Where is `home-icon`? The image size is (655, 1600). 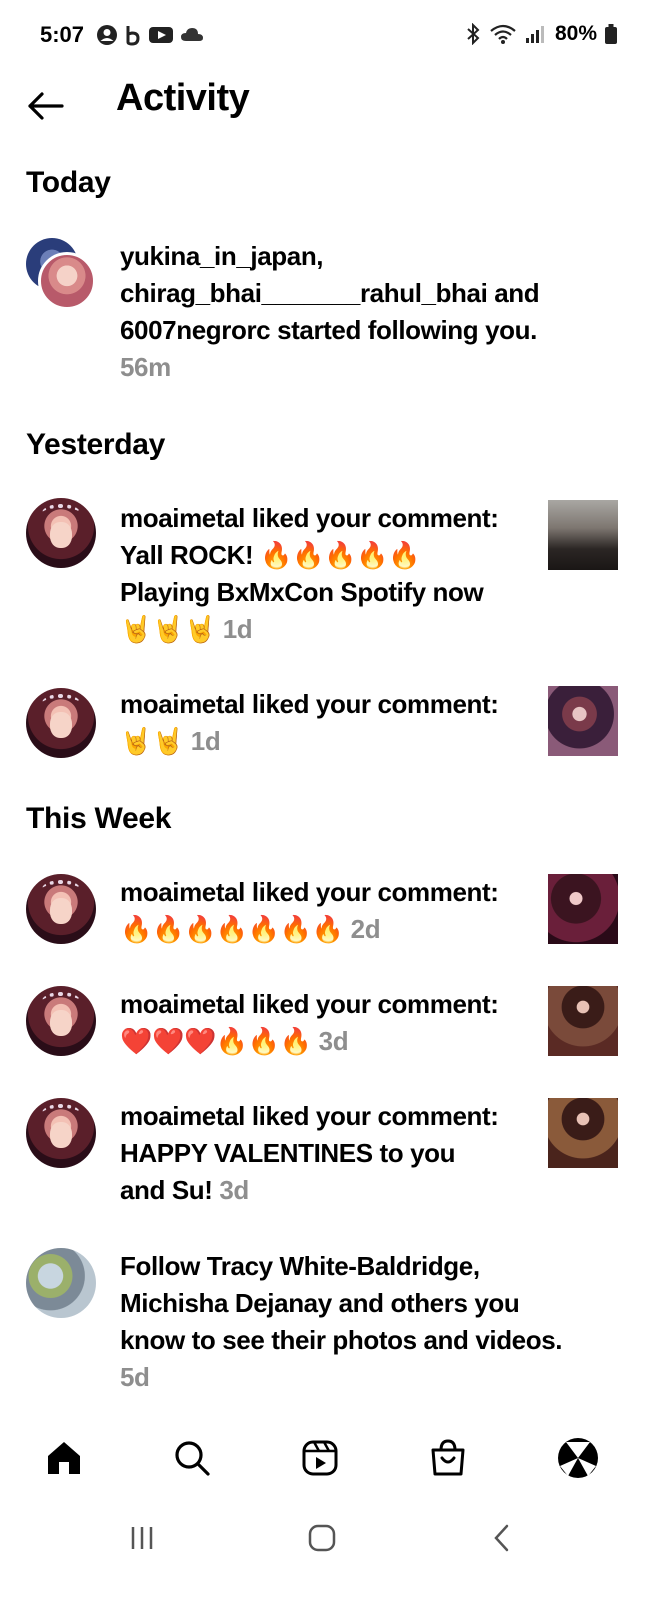
home-icon is located at coordinates (64, 1458).